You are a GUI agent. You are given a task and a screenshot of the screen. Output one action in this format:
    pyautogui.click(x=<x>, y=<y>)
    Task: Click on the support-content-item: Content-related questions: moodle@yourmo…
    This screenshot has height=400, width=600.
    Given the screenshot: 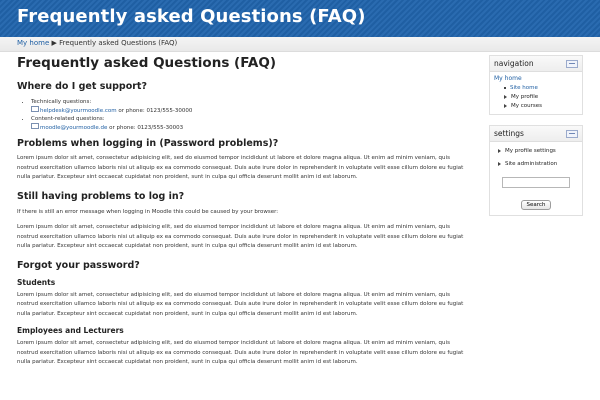 What is the action you would take?
    pyautogui.click(x=251, y=123)
    